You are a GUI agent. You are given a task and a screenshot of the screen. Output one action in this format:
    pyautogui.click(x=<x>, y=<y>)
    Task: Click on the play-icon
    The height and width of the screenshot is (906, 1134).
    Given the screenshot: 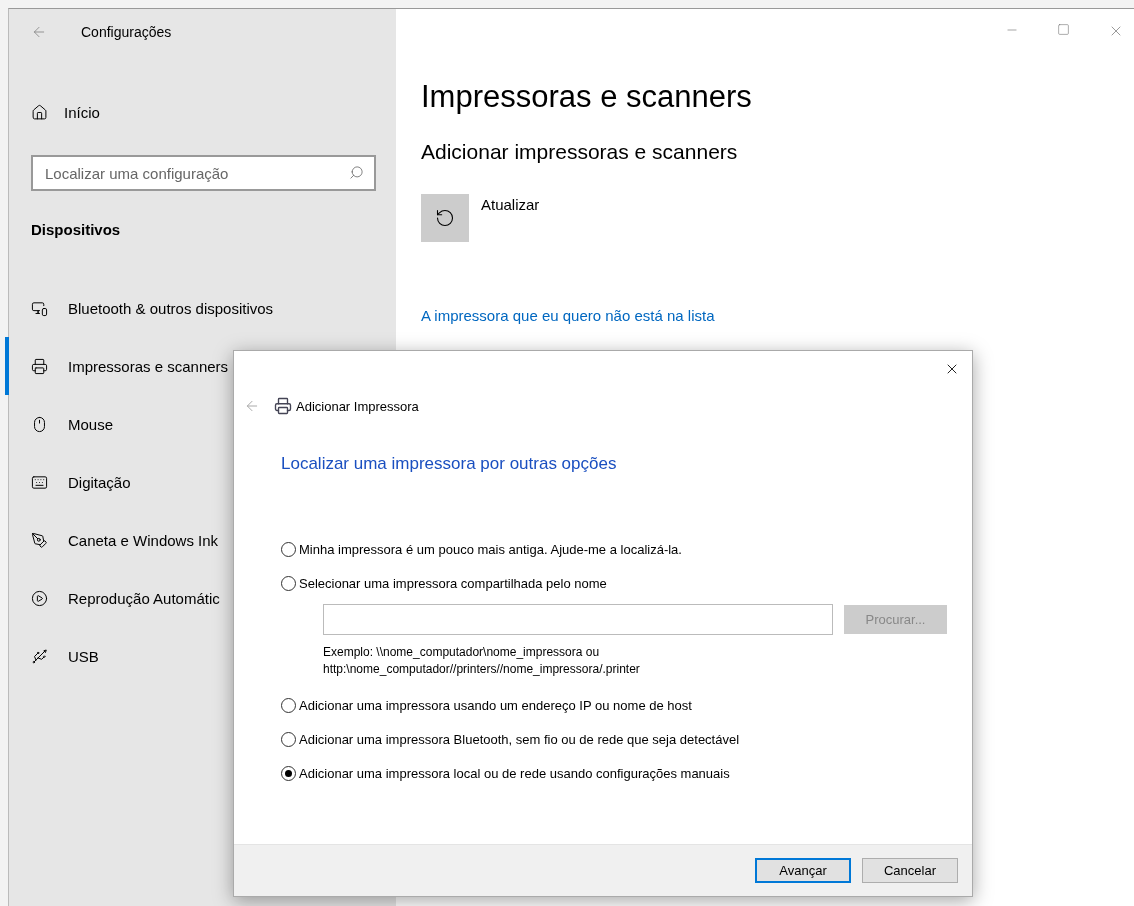 What is the action you would take?
    pyautogui.click(x=39, y=598)
    